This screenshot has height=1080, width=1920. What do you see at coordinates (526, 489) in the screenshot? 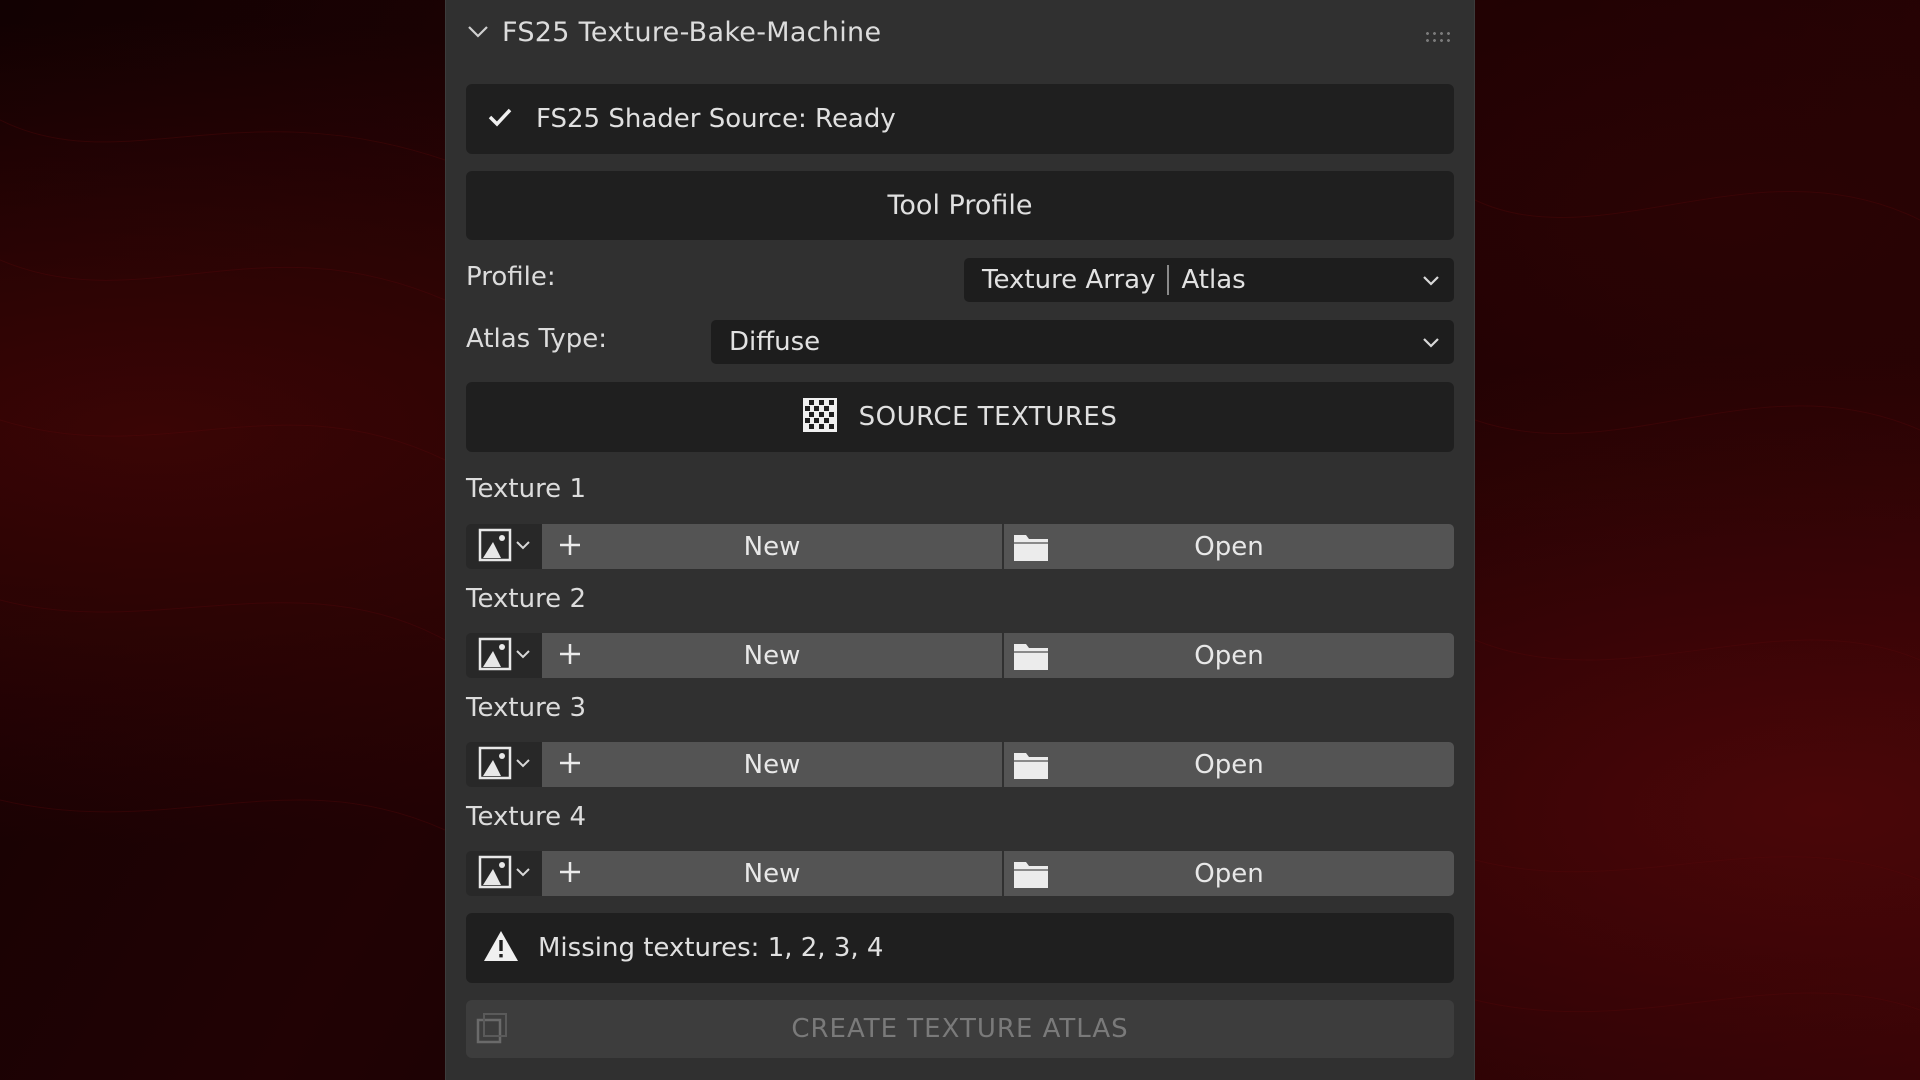
I see `texture-1-label: Texture 1` at bounding box center [526, 489].